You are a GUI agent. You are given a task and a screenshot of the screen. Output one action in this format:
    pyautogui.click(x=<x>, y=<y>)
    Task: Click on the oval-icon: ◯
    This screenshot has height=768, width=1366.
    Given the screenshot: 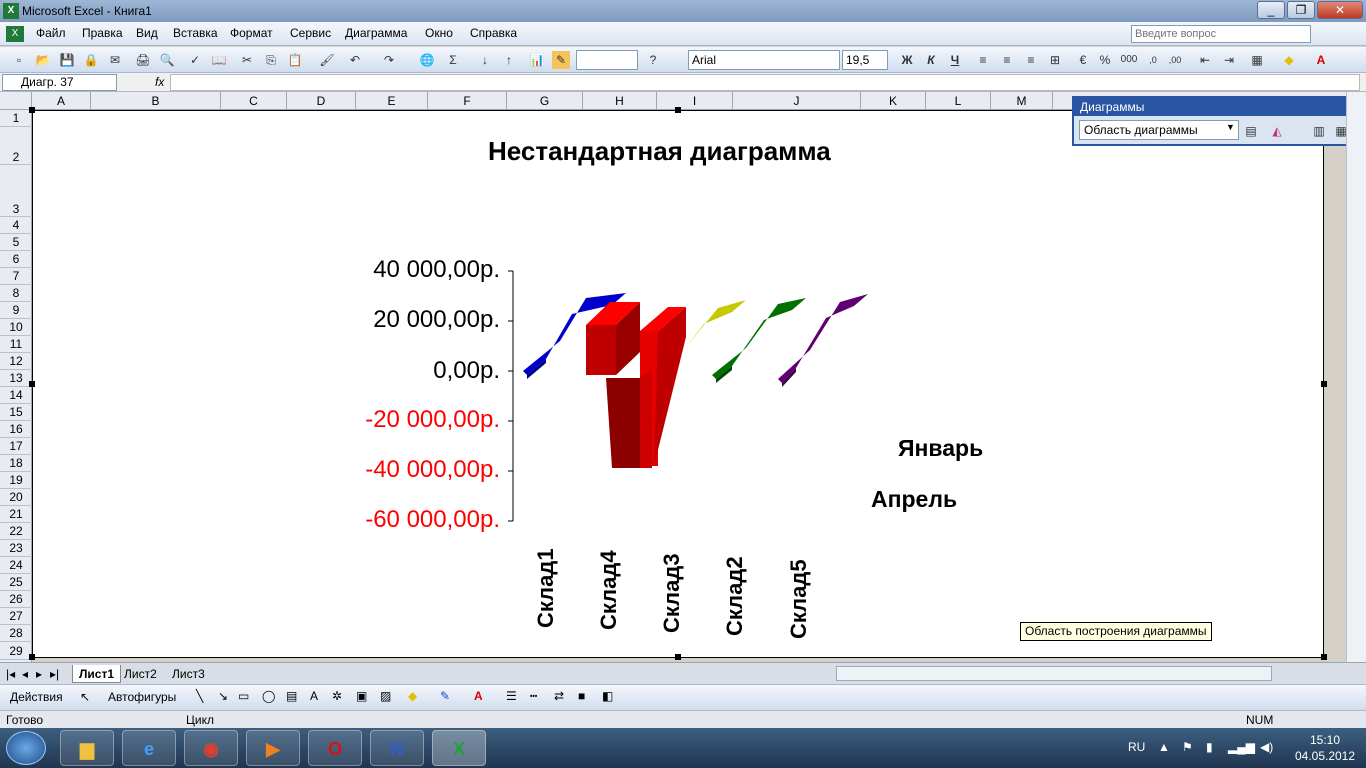 What is the action you would take?
    pyautogui.click(x=268, y=696)
    